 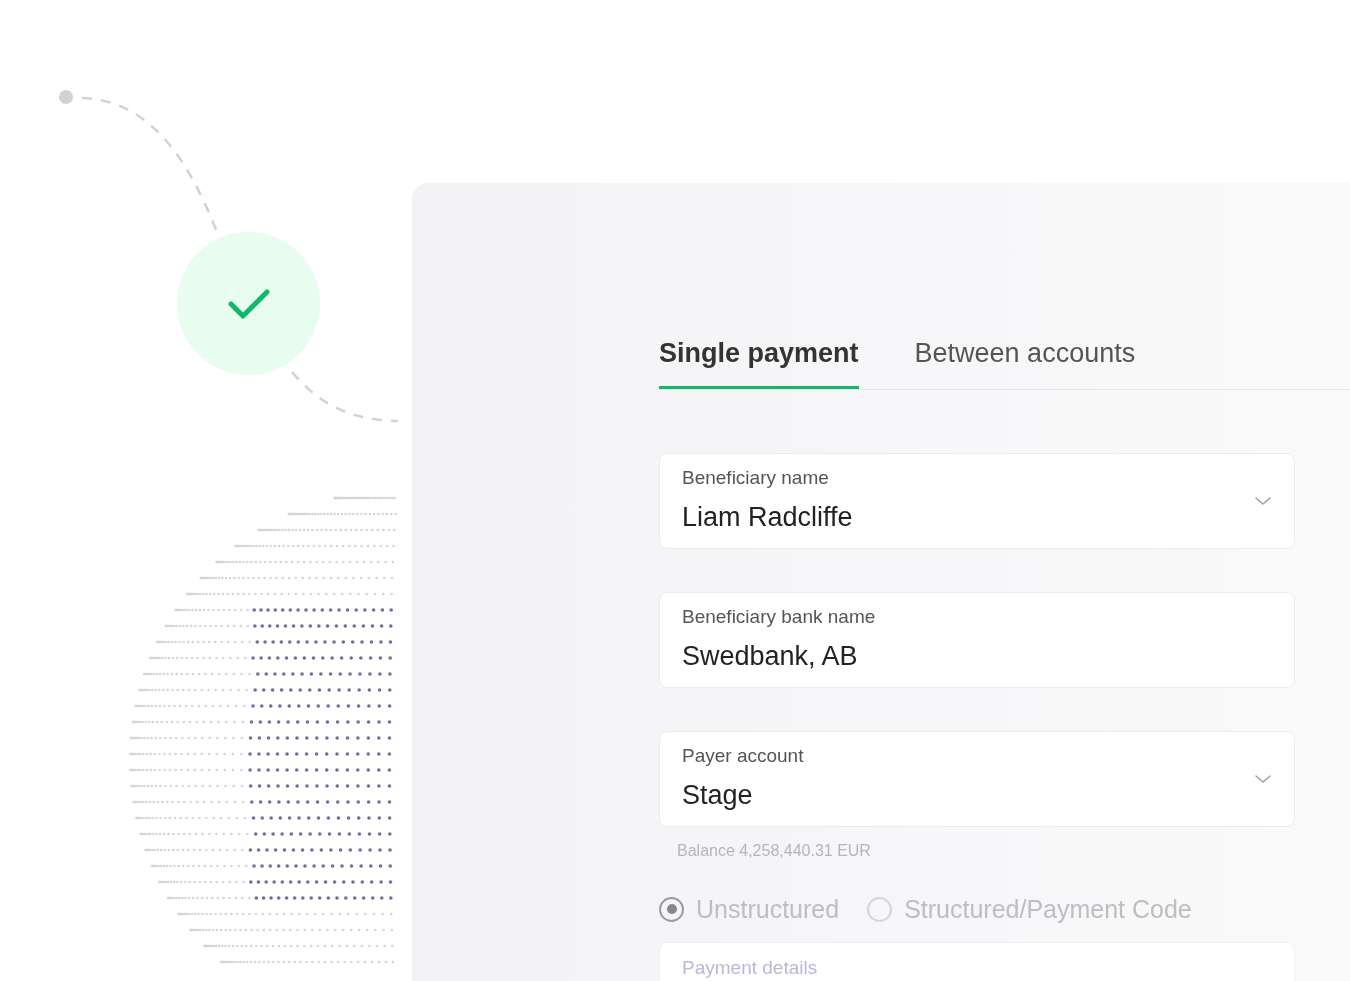 What do you see at coordinates (248, 303) in the screenshot?
I see `check-icon` at bounding box center [248, 303].